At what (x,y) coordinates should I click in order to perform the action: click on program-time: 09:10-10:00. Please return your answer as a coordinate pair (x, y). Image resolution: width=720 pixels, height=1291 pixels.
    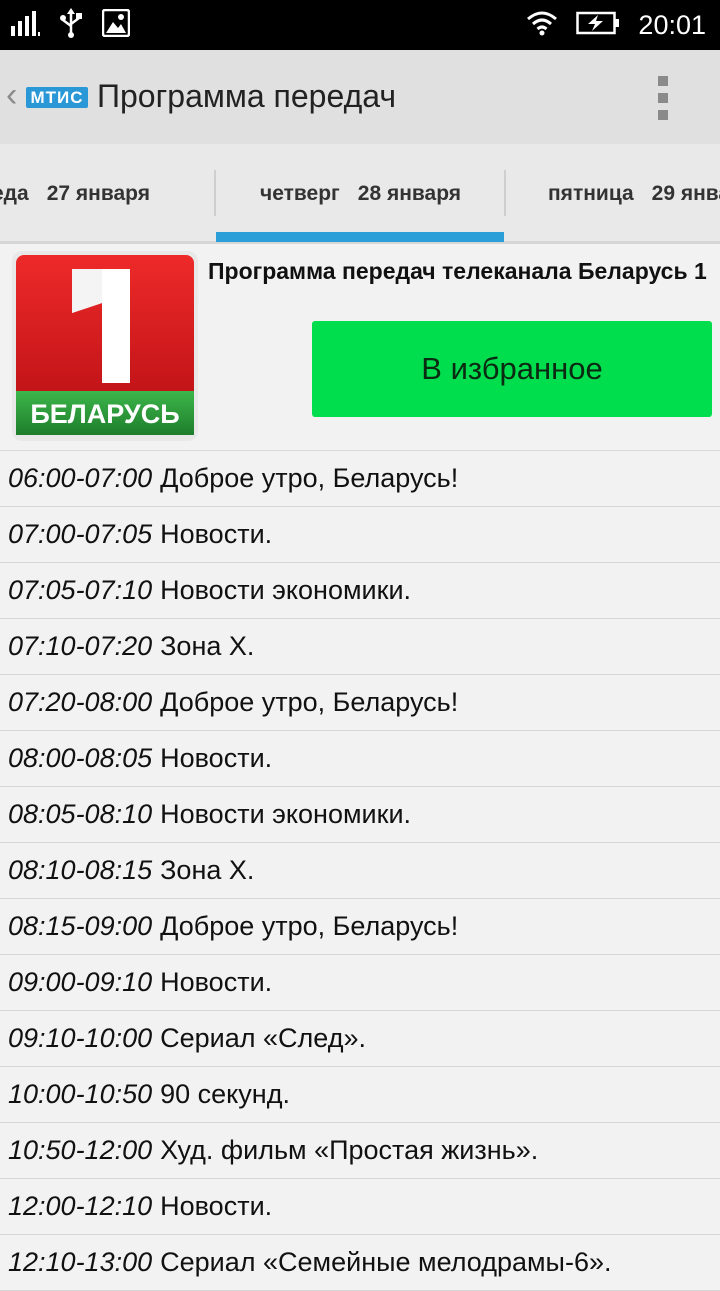
    Looking at the image, I should click on (80, 1038).